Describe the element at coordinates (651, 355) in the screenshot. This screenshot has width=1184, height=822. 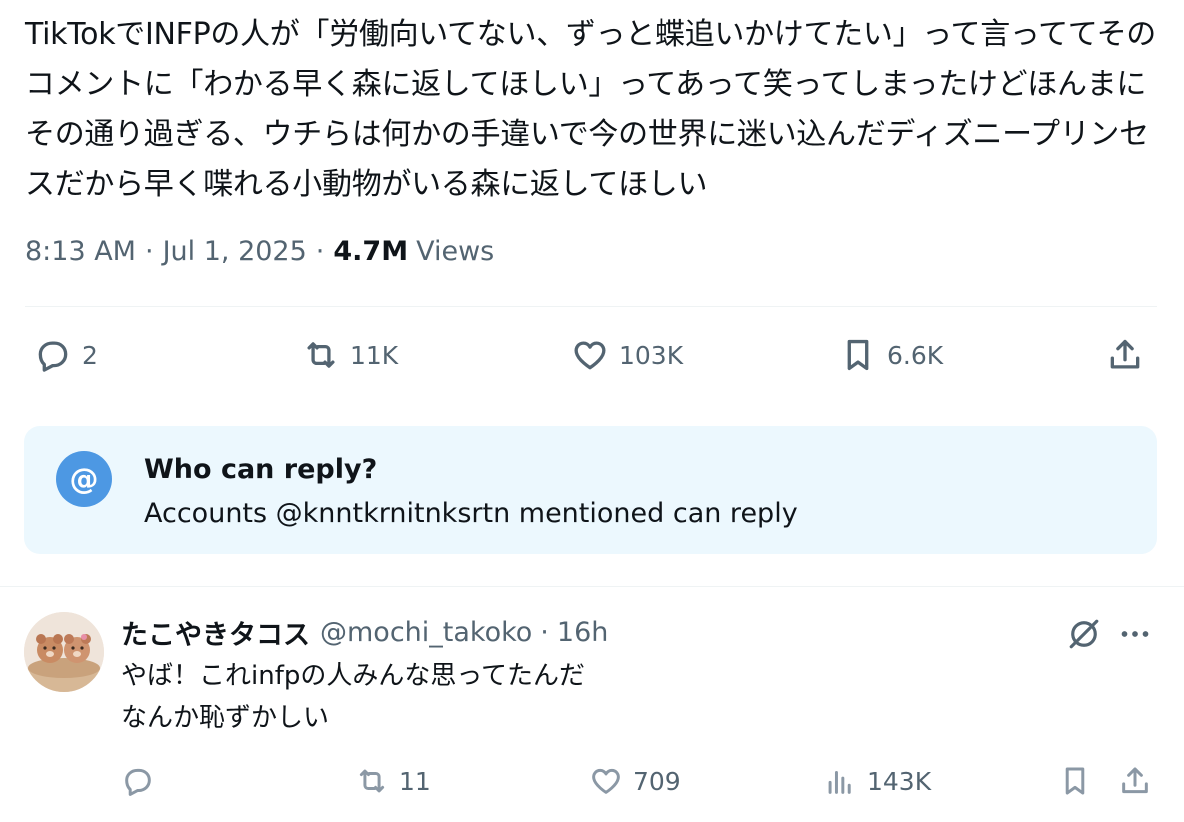
I see `like-count: 103K` at that location.